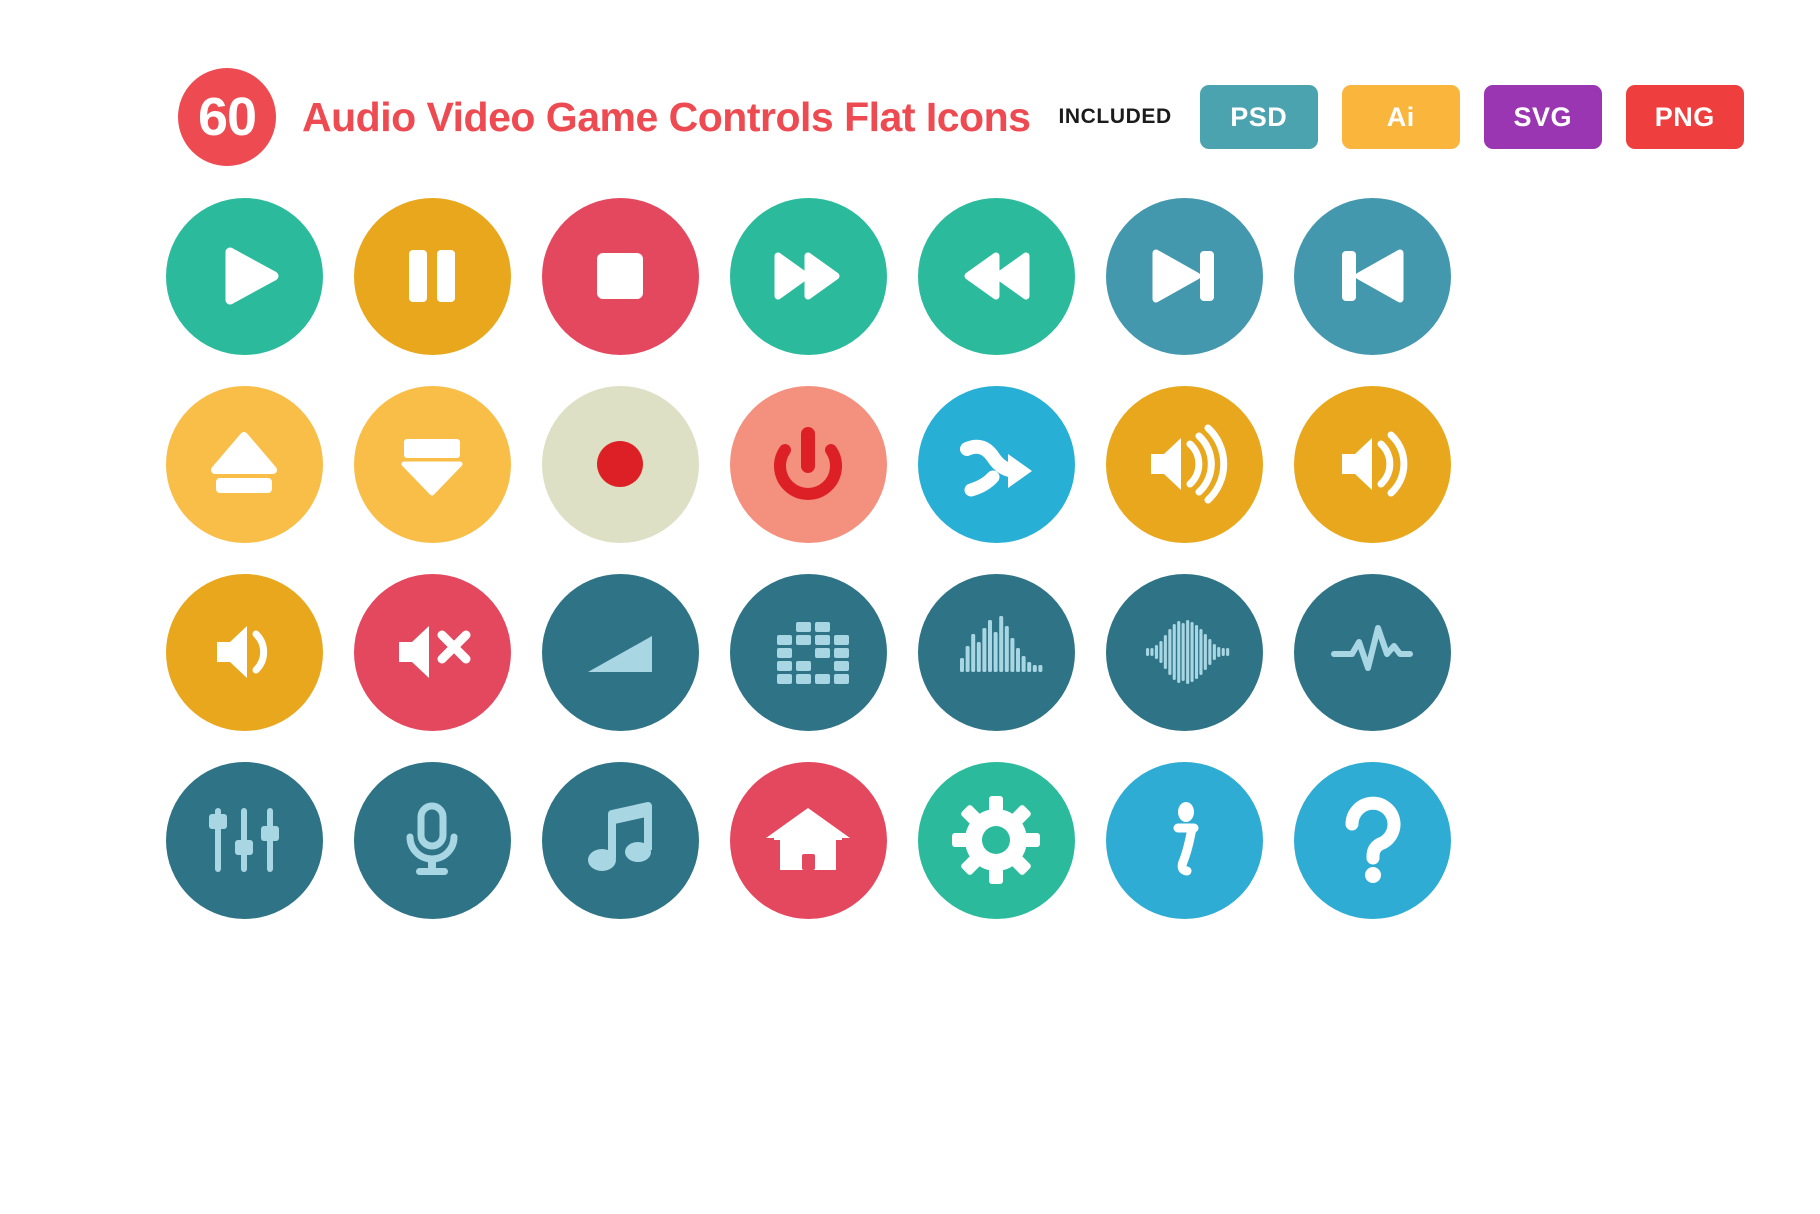 Image resolution: width=1820 pixels, height=1214 pixels. I want to click on equalizer-button, so click(808, 652).